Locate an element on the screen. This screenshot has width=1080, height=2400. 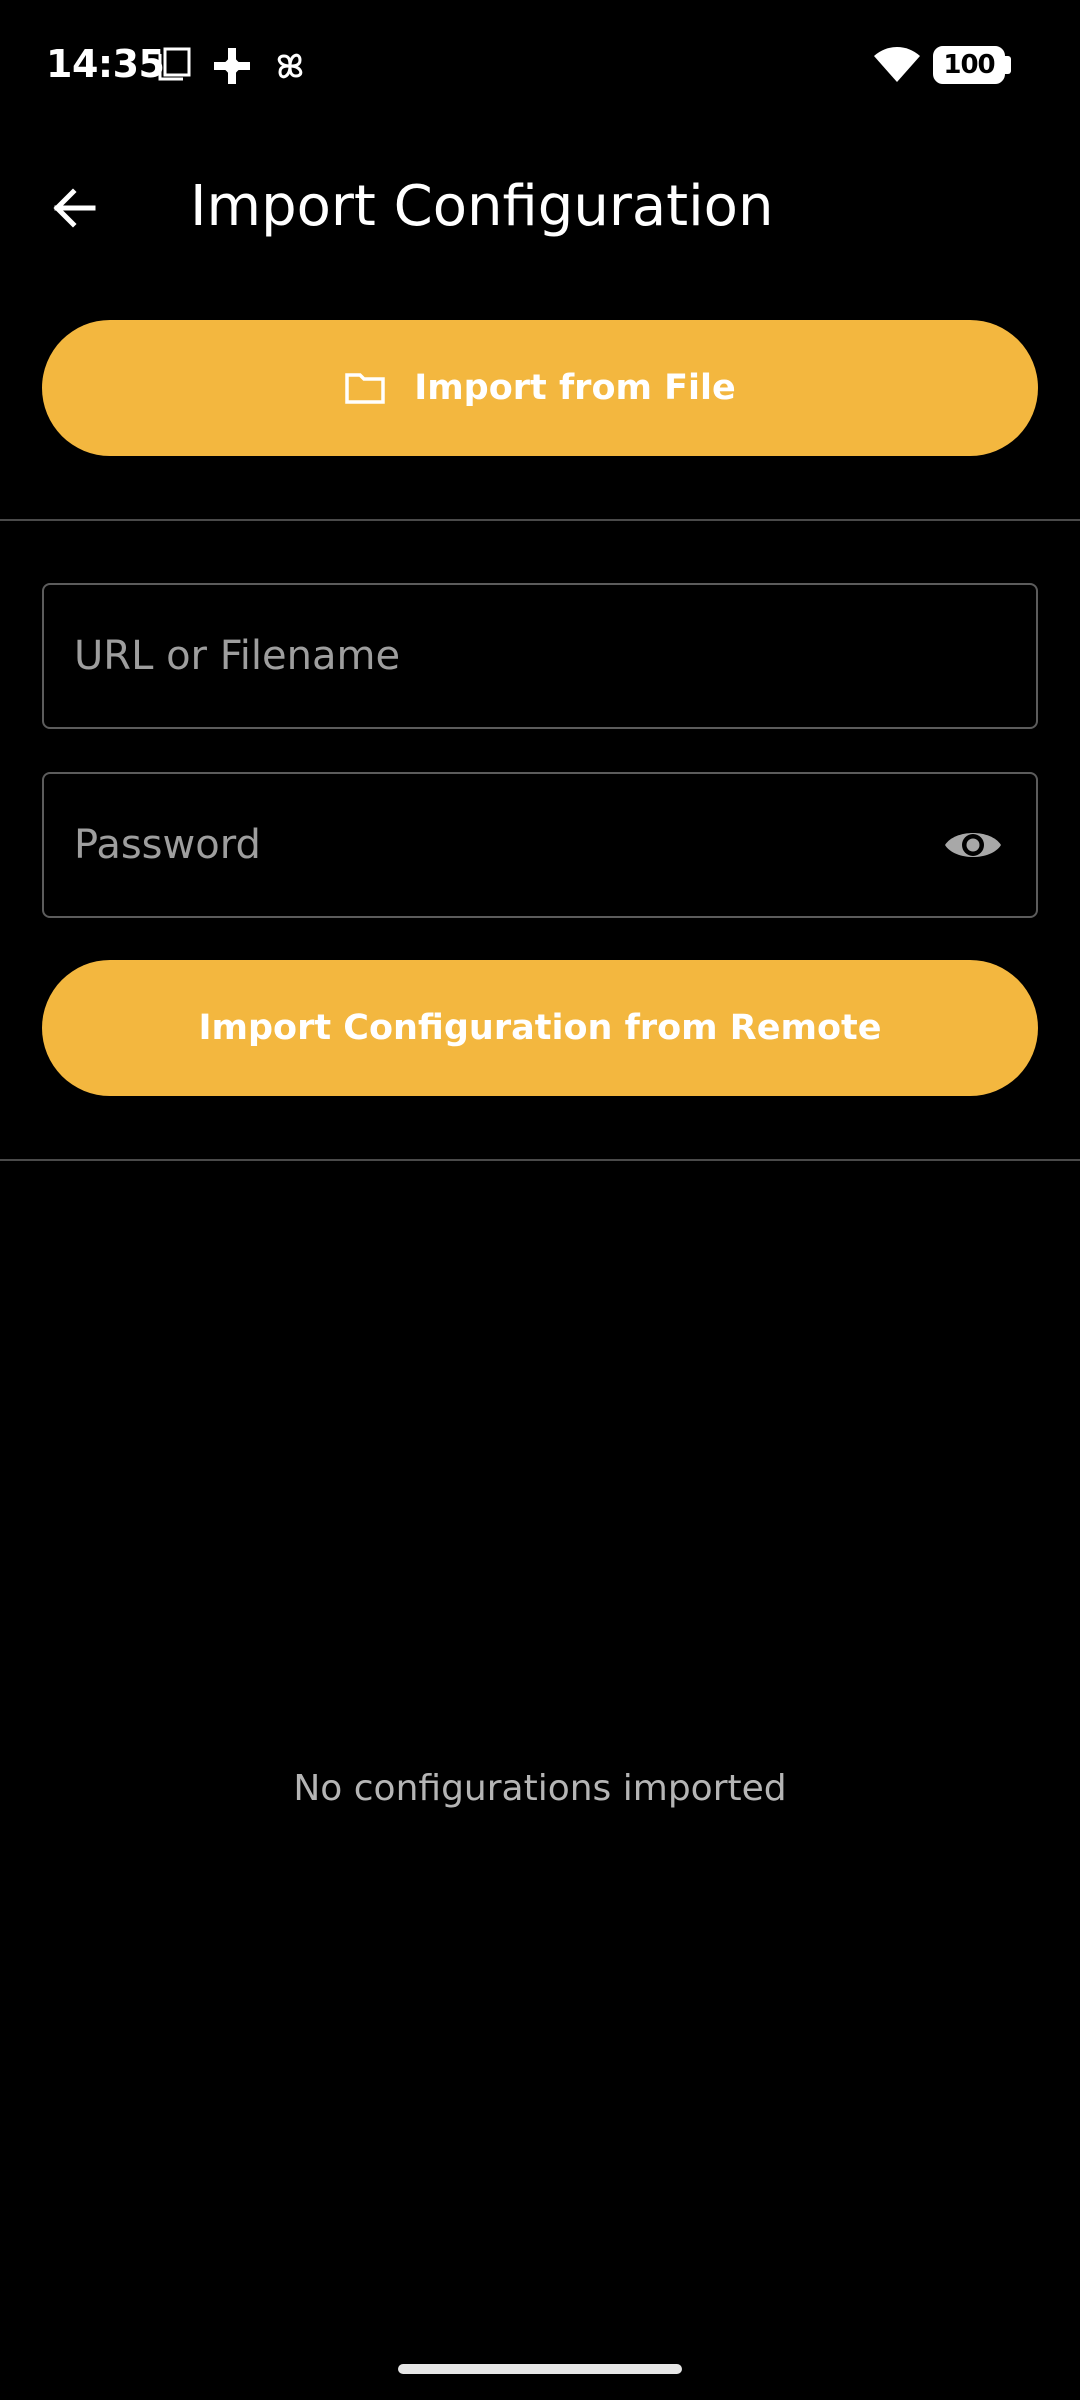
back-button is located at coordinates (74, 210).